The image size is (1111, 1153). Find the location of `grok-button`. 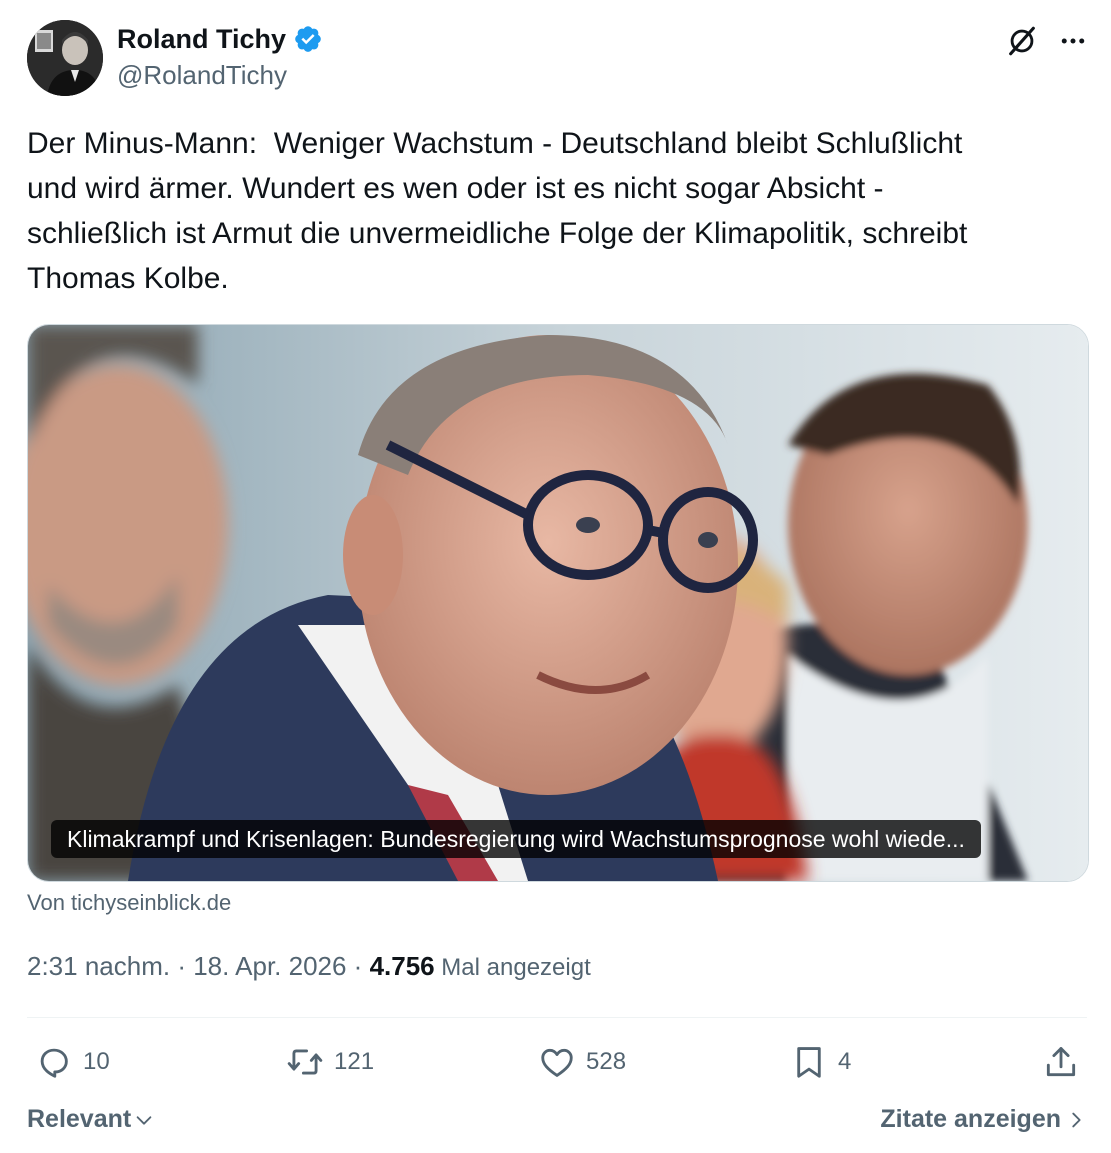

grok-button is located at coordinates (1022, 41).